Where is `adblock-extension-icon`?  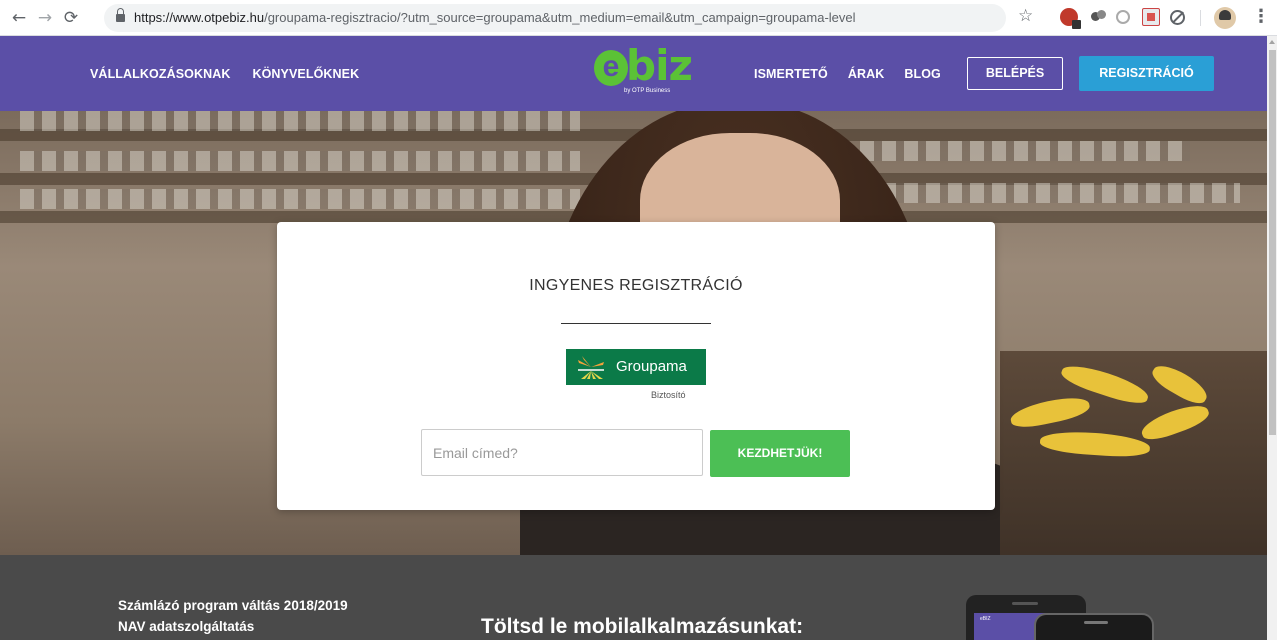
adblock-extension-icon is located at coordinates (1070, 18).